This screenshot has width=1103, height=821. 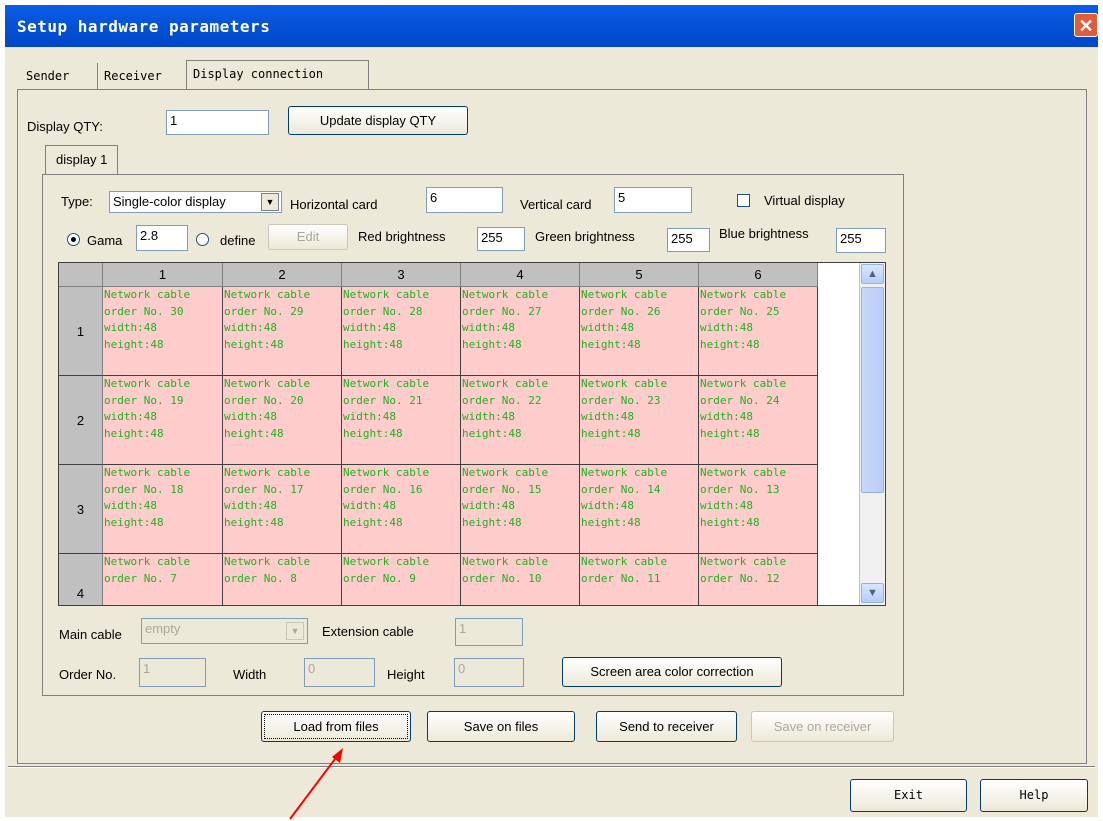 I want to click on update-display-qty-button: Update display QTY, so click(x=378, y=120).